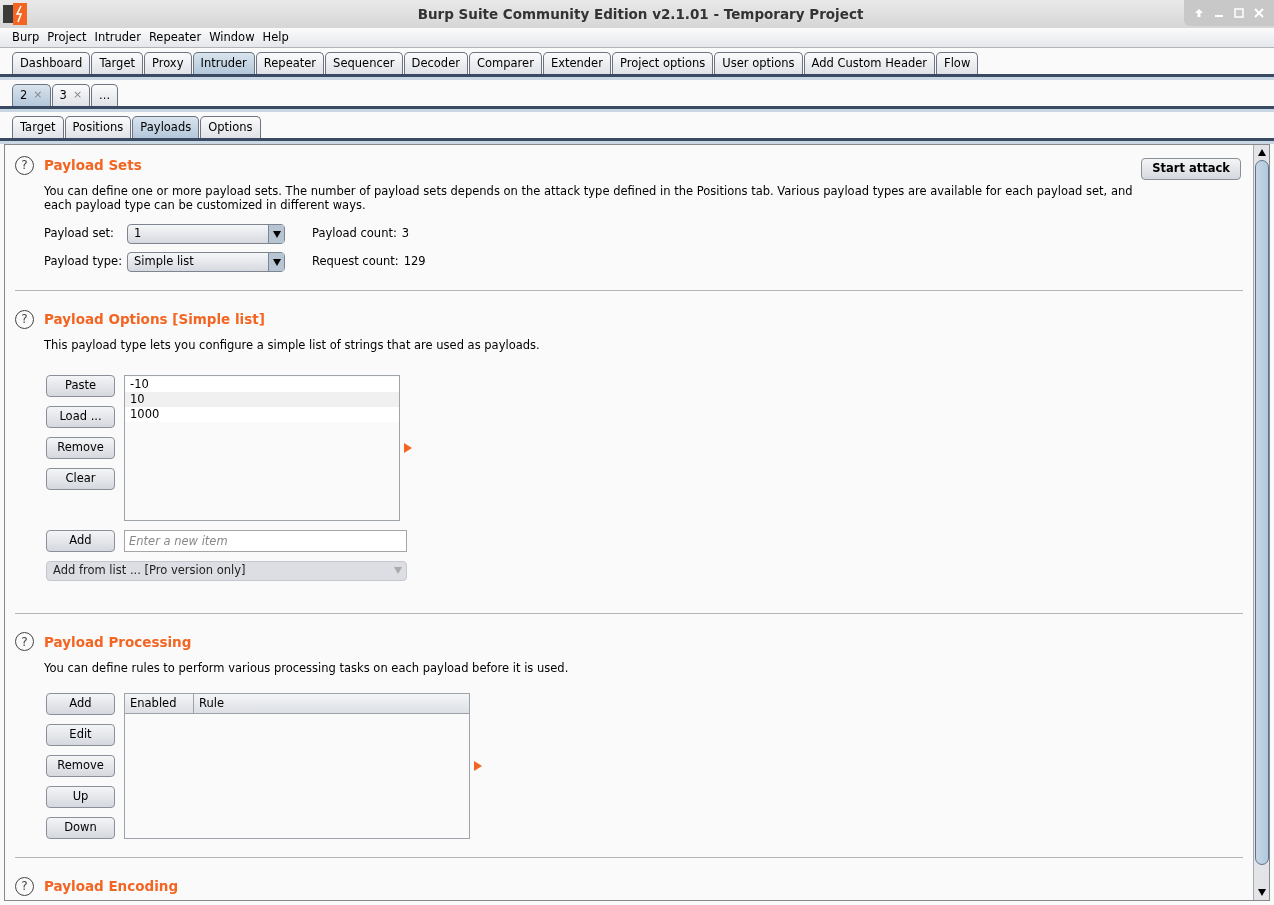 Image resolution: width=1274 pixels, height=905 pixels. Describe the element at coordinates (232, 37) in the screenshot. I see `menu-item: Window` at that location.